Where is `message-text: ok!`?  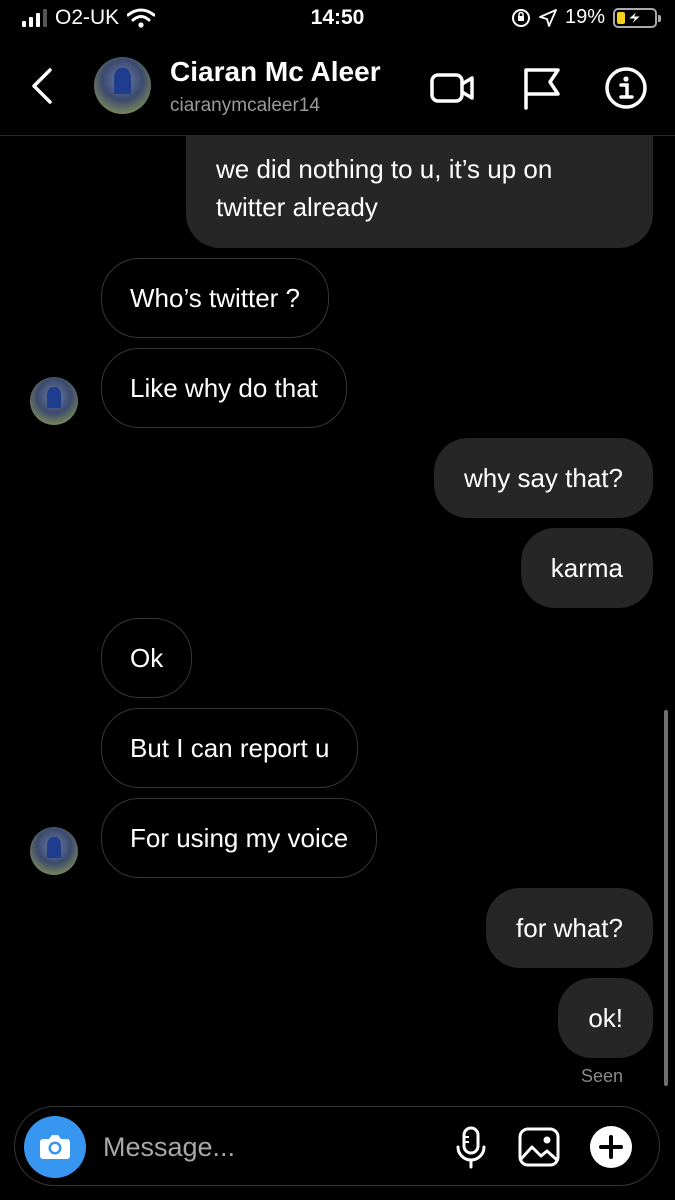 message-text: ok! is located at coordinates (605, 1018).